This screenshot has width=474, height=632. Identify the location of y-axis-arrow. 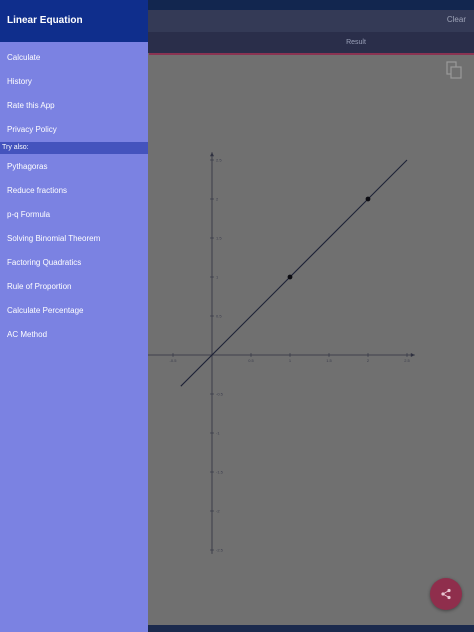
(212, 154).